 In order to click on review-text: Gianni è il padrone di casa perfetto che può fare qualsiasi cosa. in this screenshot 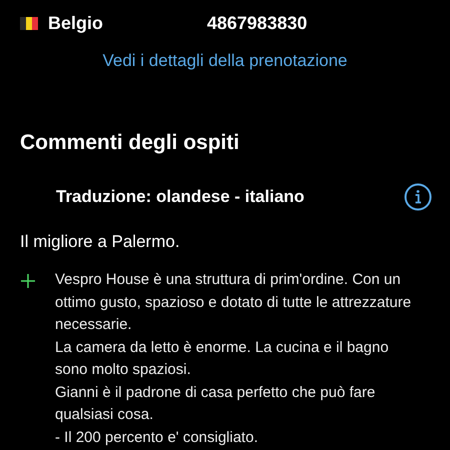, I will do `click(215, 403)`.